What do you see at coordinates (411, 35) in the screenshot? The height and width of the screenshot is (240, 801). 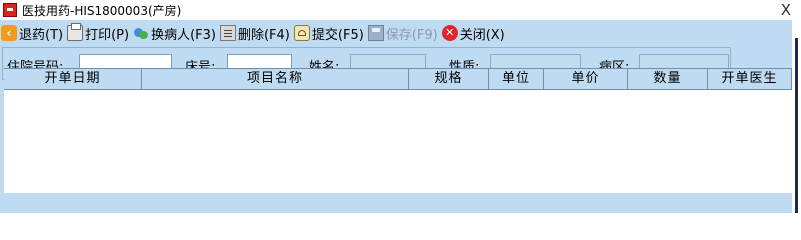 I see `save-label: 保存(F9)` at bounding box center [411, 35].